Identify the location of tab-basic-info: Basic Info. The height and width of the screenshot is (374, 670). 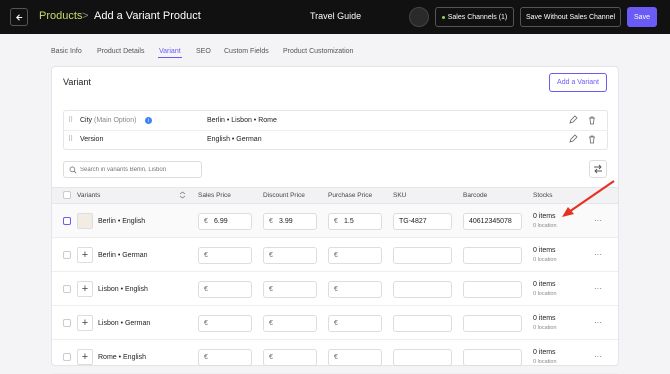
(66, 51).